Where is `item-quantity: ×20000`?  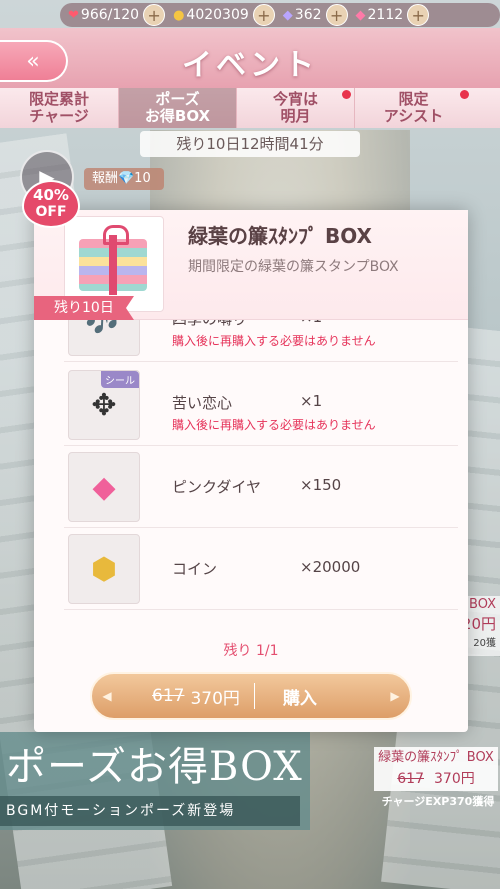 item-quantity: ×20000 is located at coordinates (330, 567).